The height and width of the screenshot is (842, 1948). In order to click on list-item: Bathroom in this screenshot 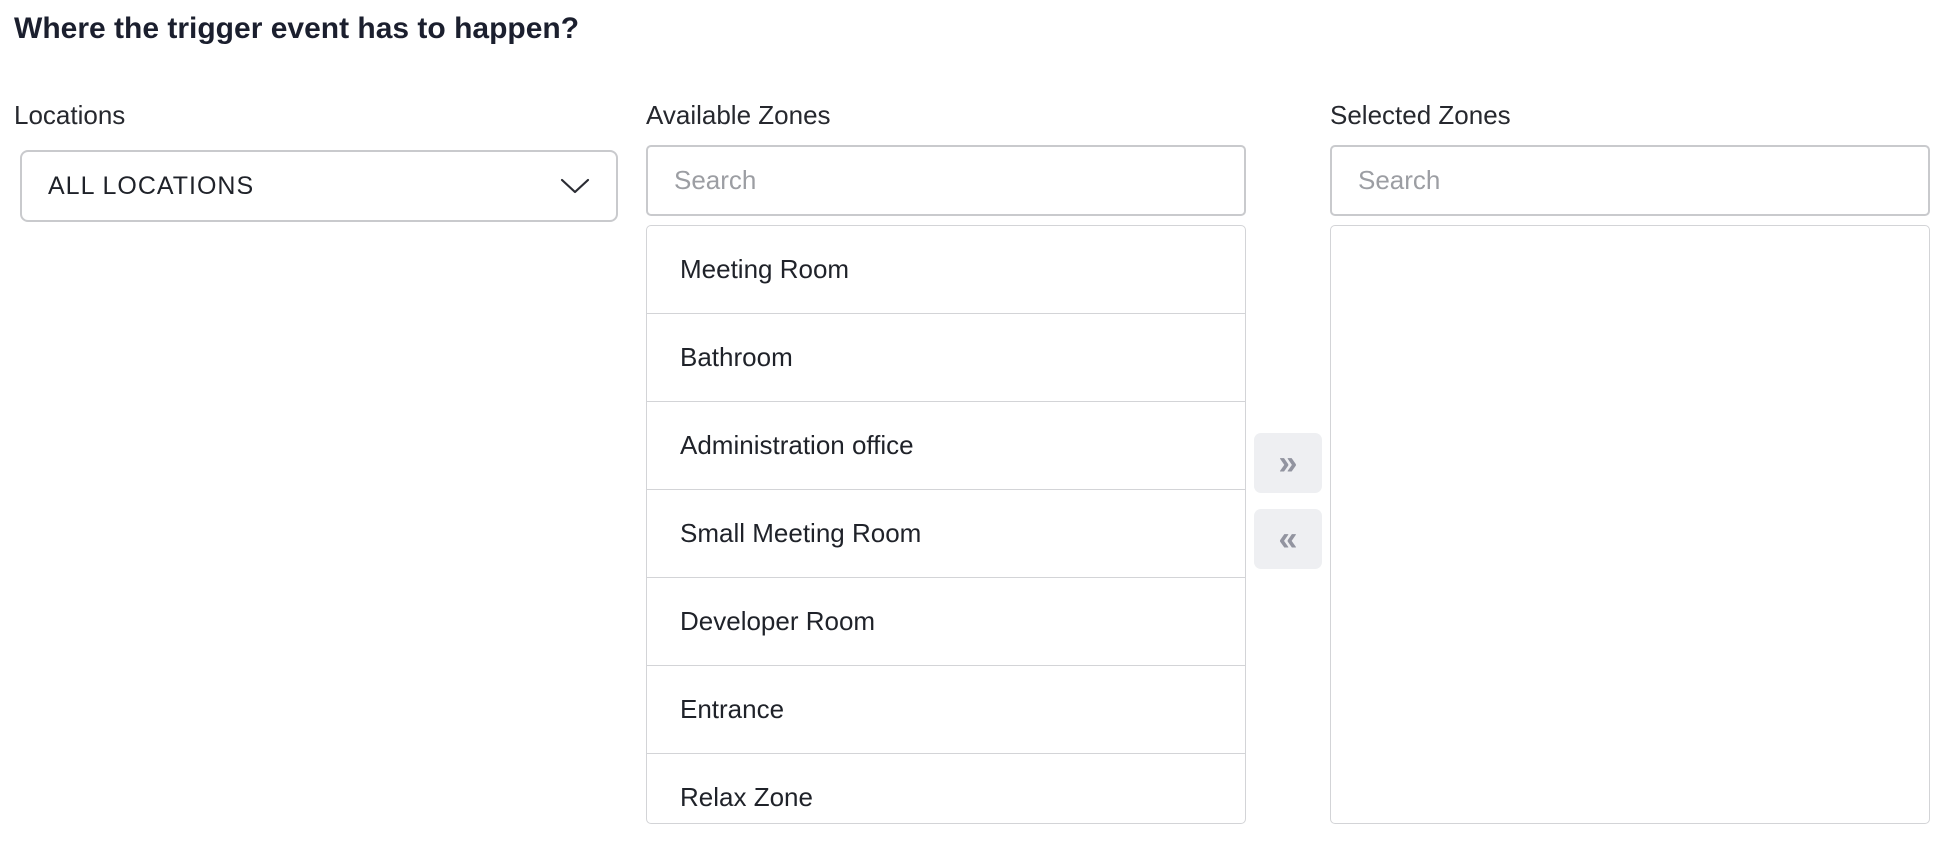, I will do `click(946, 358)`.